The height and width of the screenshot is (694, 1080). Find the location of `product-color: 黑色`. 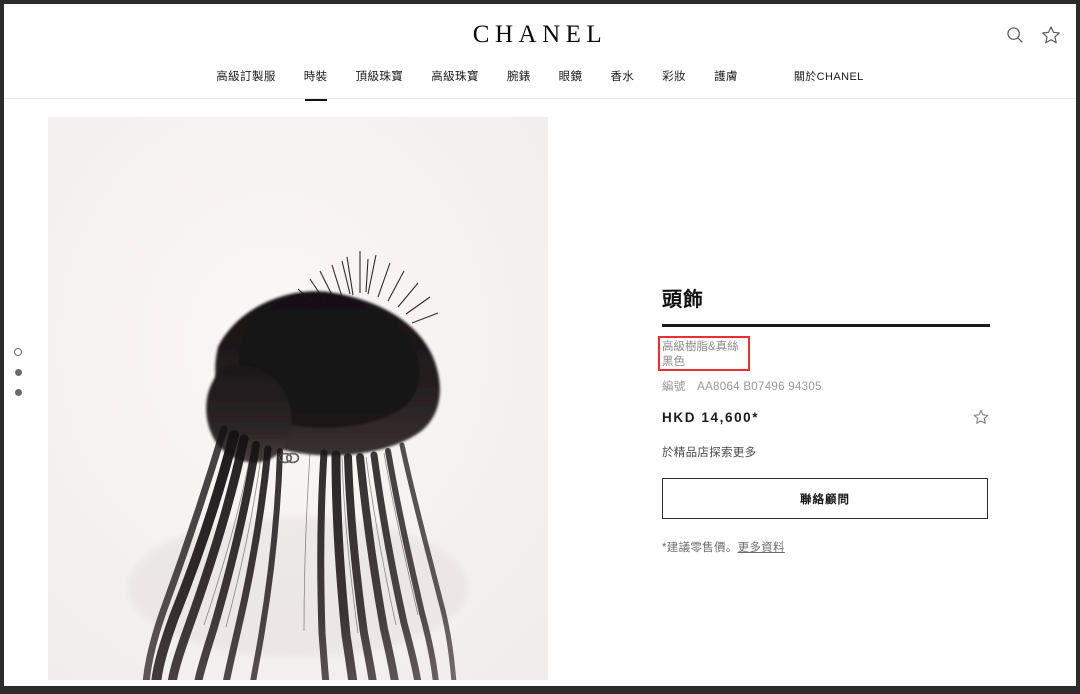

product-color: 黑色 is located at coordinates (673, 362).